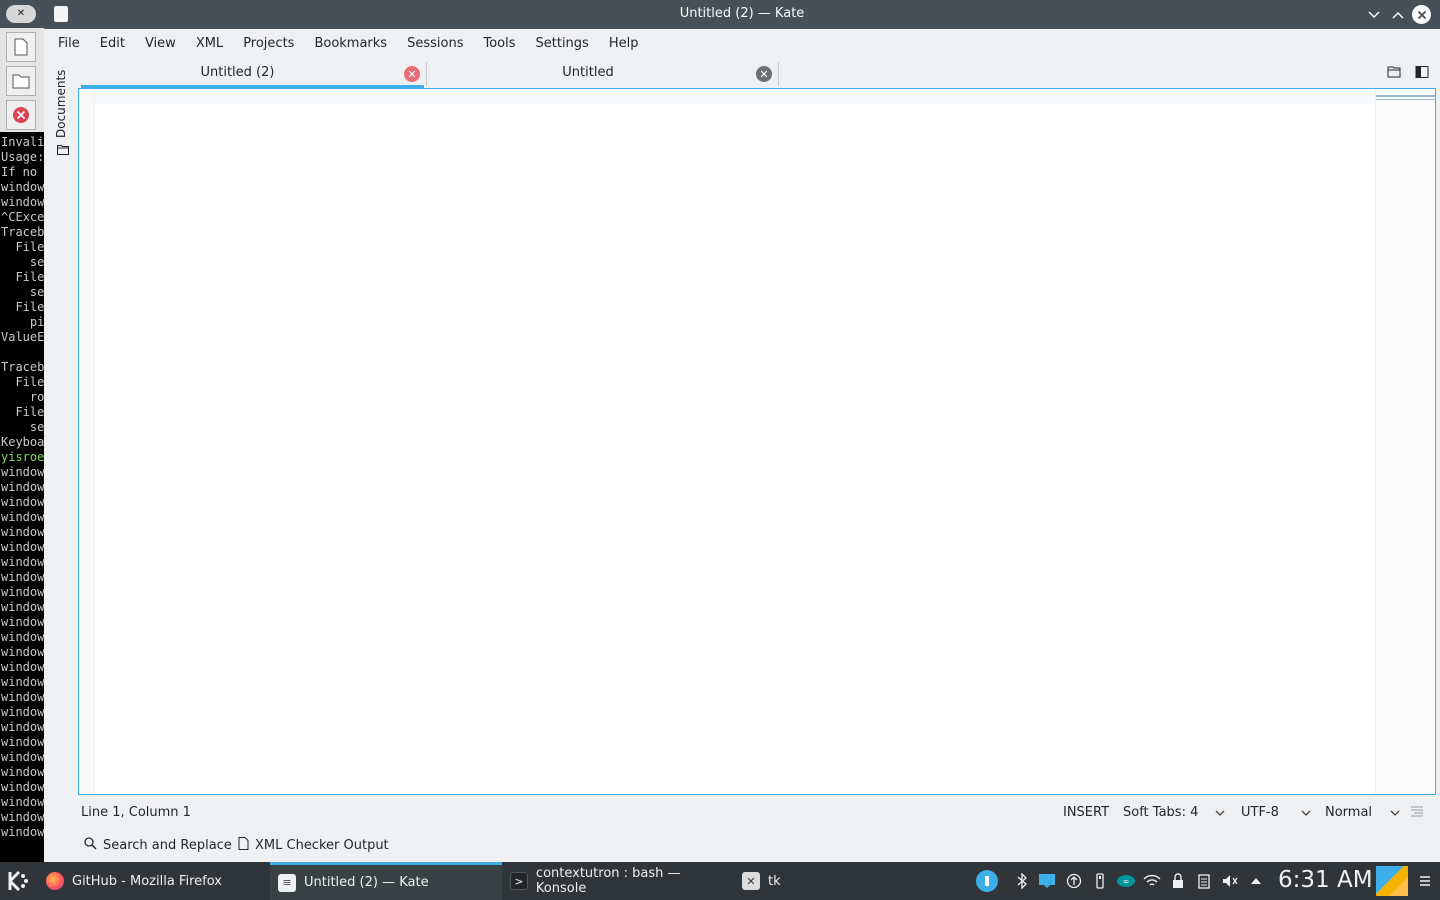 This screenshot has height=900, width=1440. What do you see at coordinates (608, 881) in the screenshot?
I see `task-label: contextutron : bash — Konsole` at bounding box center [608, 881].